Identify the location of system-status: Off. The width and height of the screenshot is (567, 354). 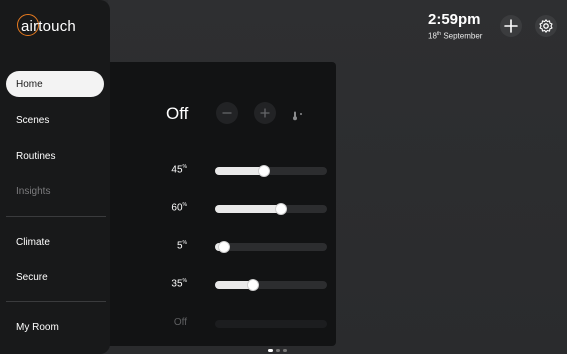
(177, 113).